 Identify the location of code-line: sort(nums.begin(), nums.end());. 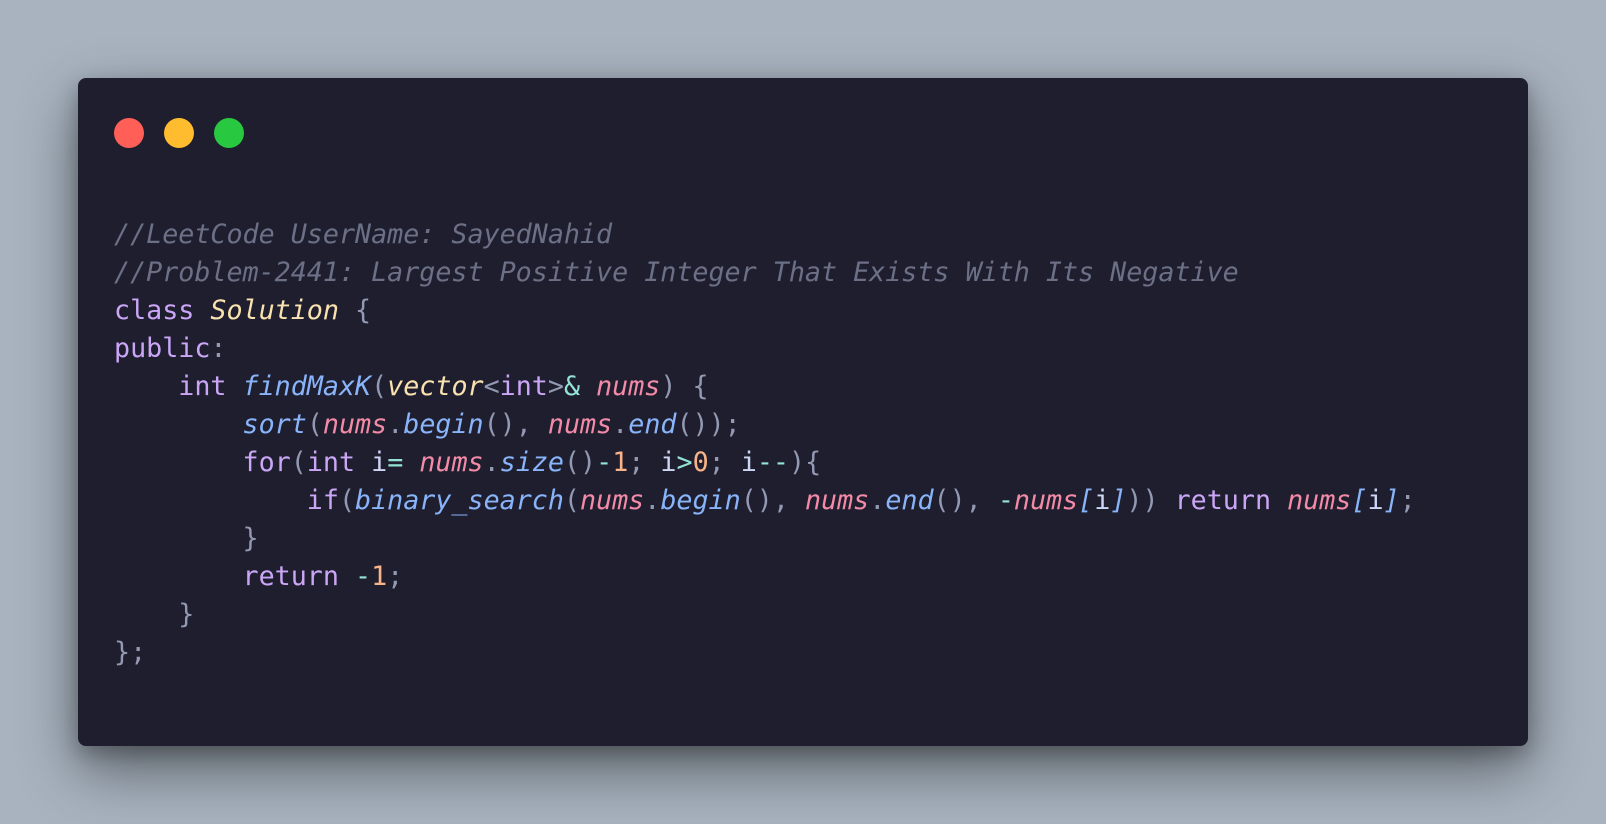
(765, 425).